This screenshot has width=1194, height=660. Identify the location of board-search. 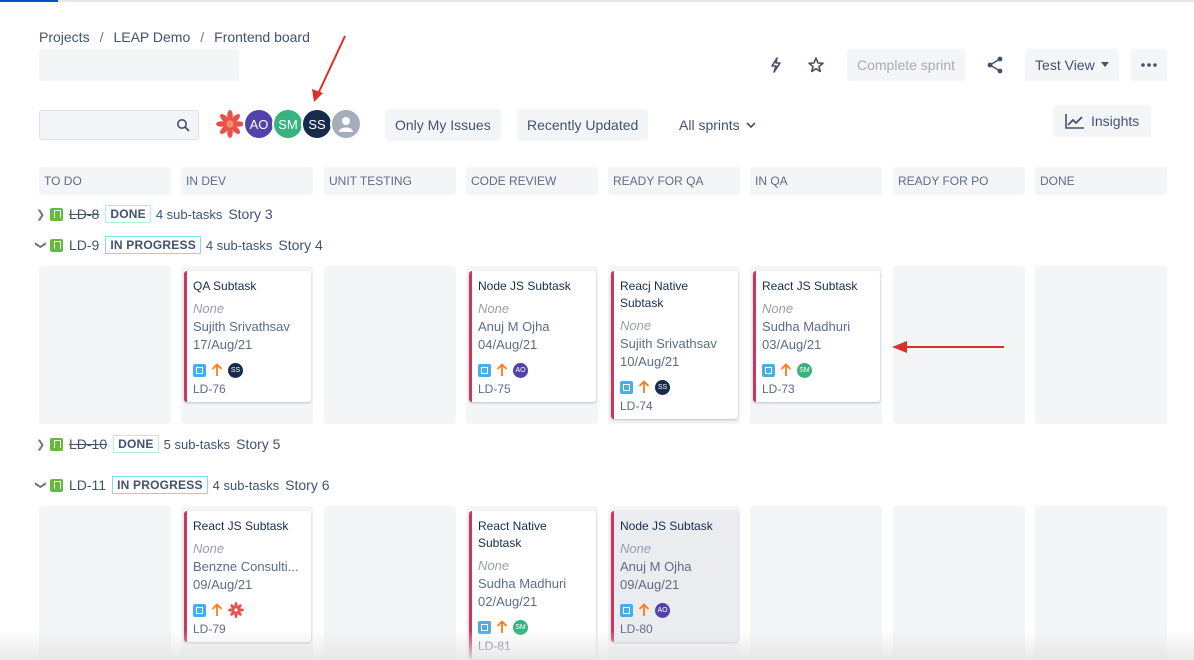
(119, 125).